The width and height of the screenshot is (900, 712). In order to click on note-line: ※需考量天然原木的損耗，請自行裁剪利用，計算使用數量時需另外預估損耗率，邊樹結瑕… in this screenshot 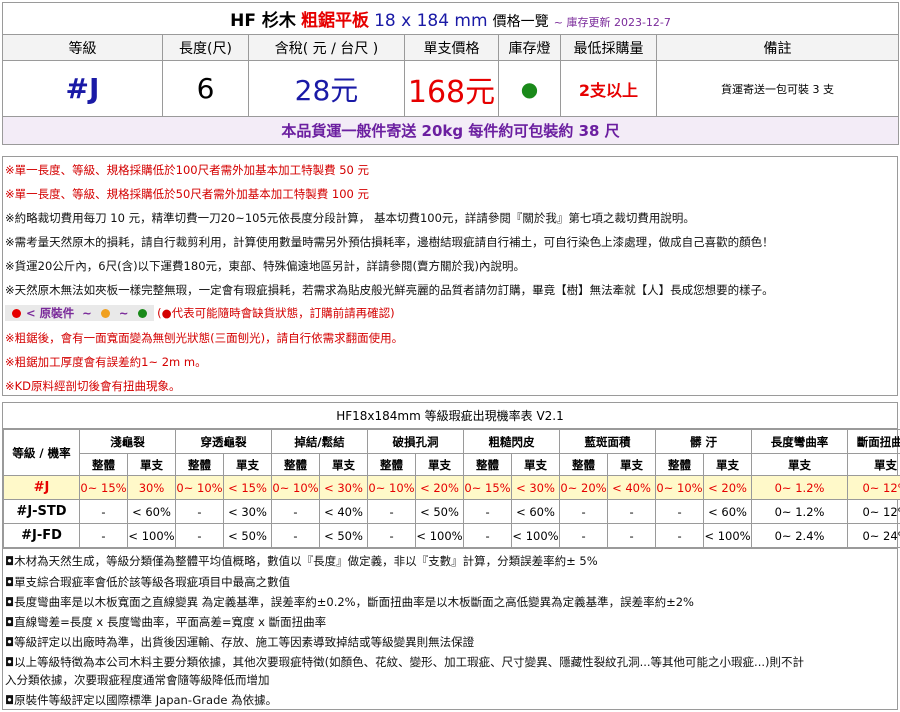, I will do `click(389, 242)`.